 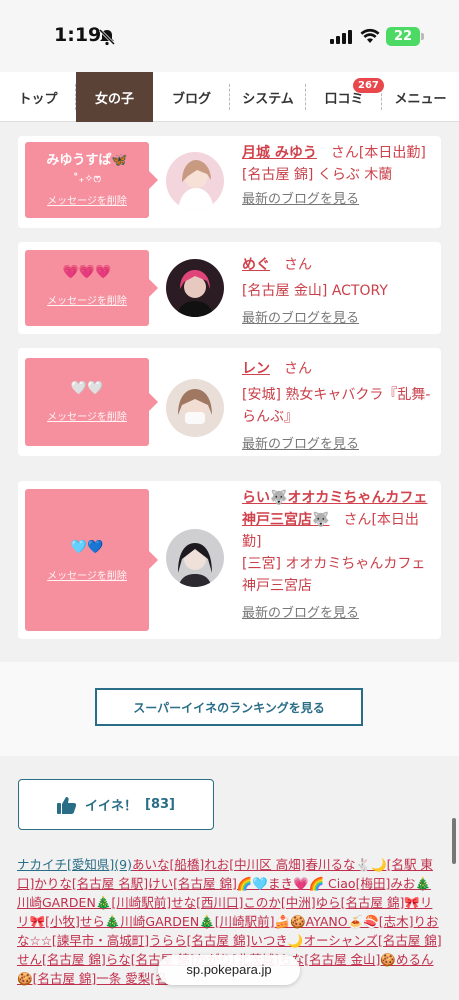 I want to click on message-text: 🤍🤍, so click(x=87, y=388).